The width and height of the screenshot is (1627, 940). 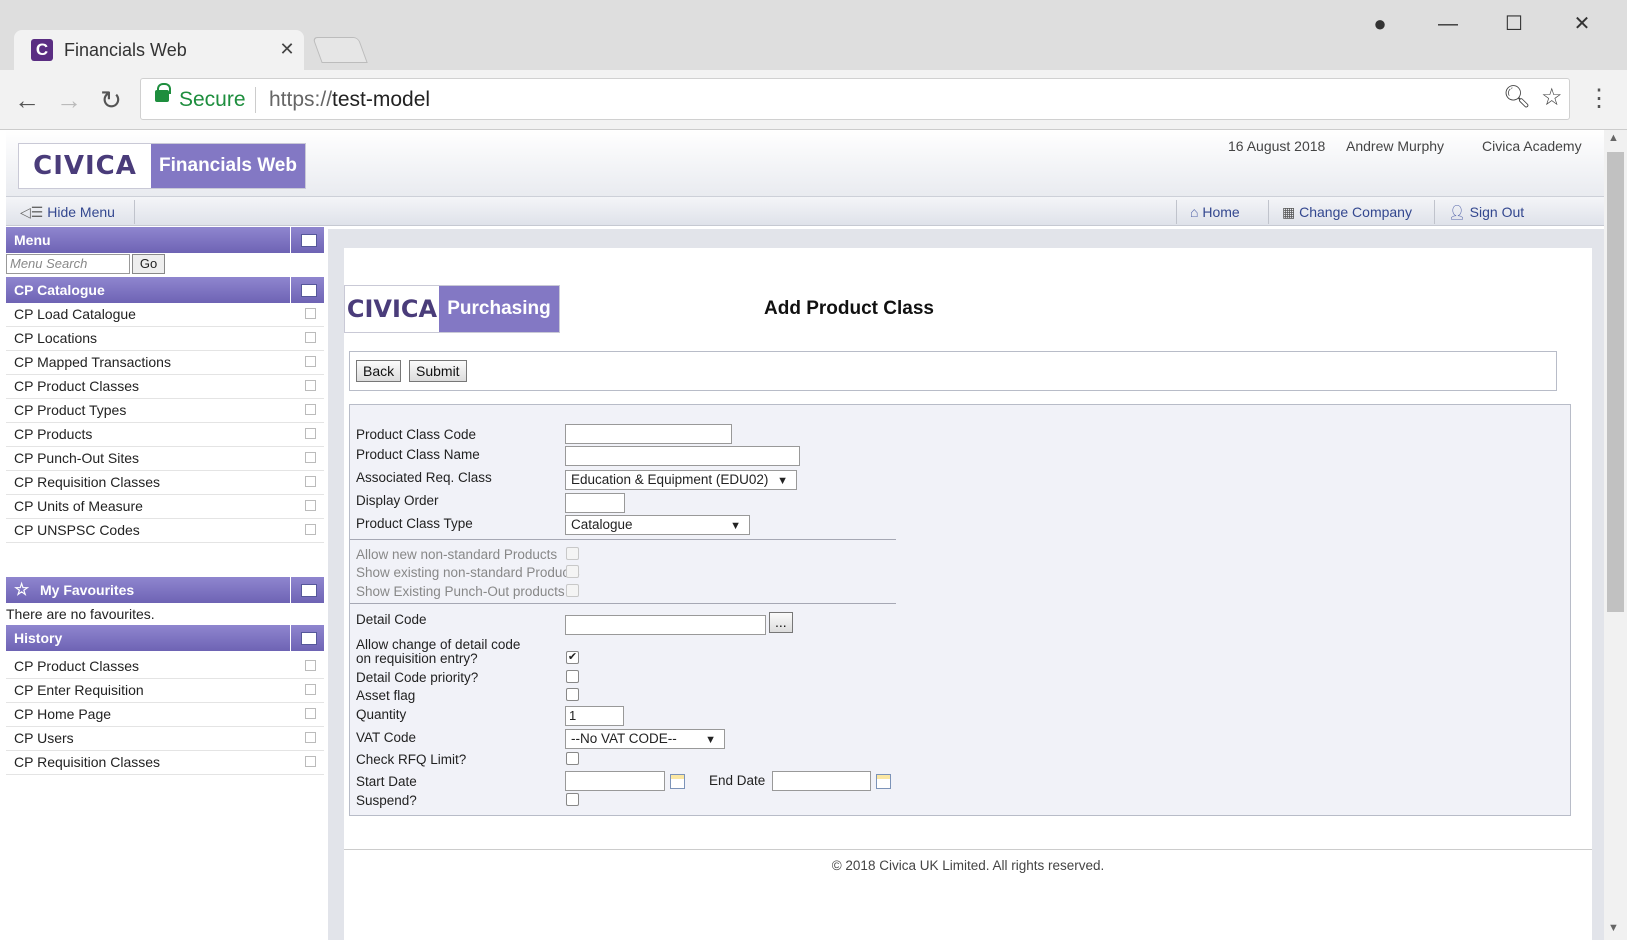 What do you see at coordinates (615, 781) in the screenshot?
I see `start-date-input` at bounding box center [615, 781].